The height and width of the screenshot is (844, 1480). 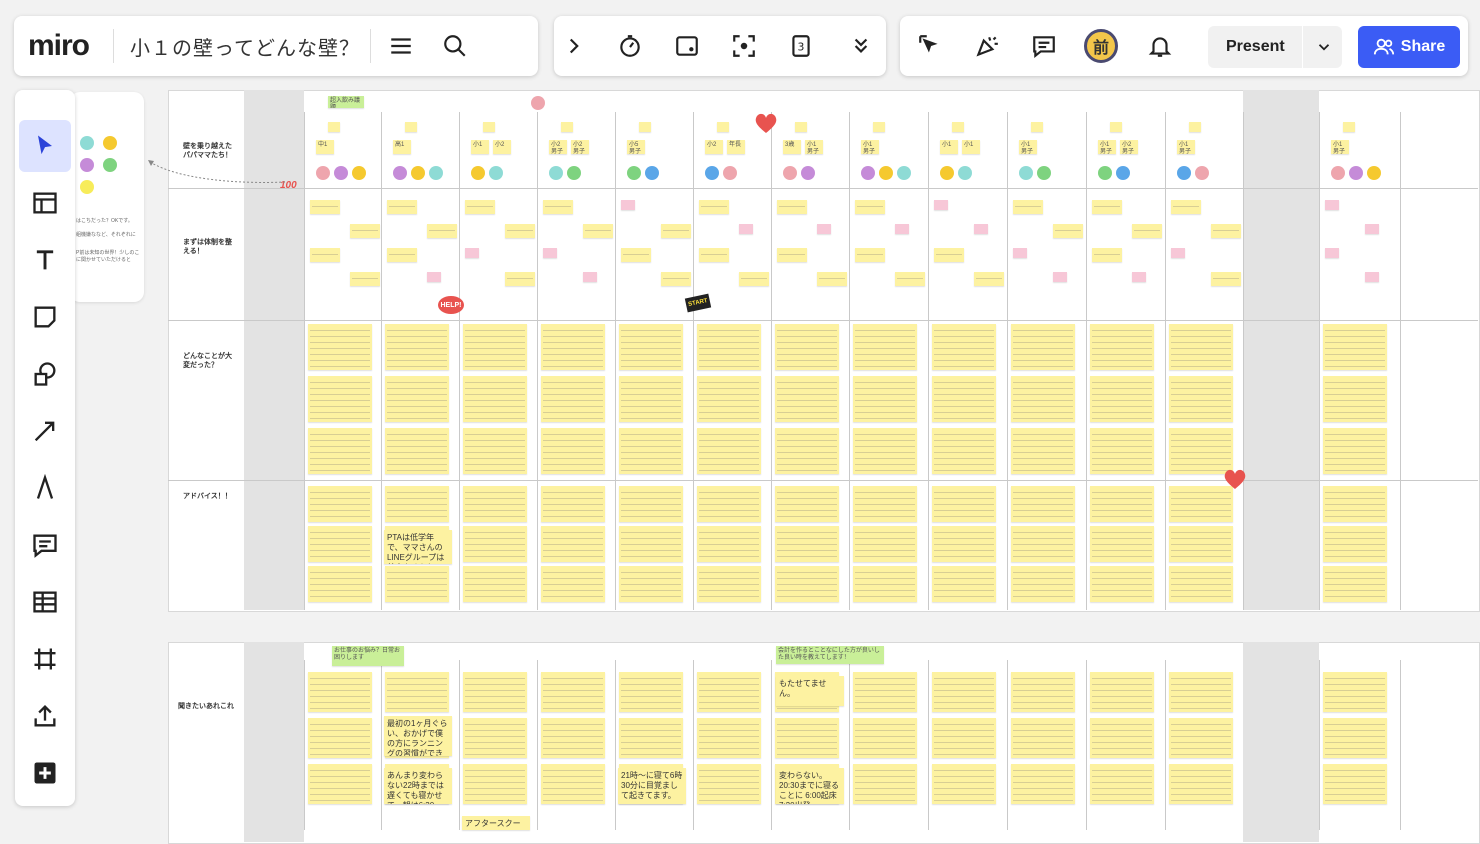 I want to click on present-dropdown-icon, so click(x=1324, y=47).